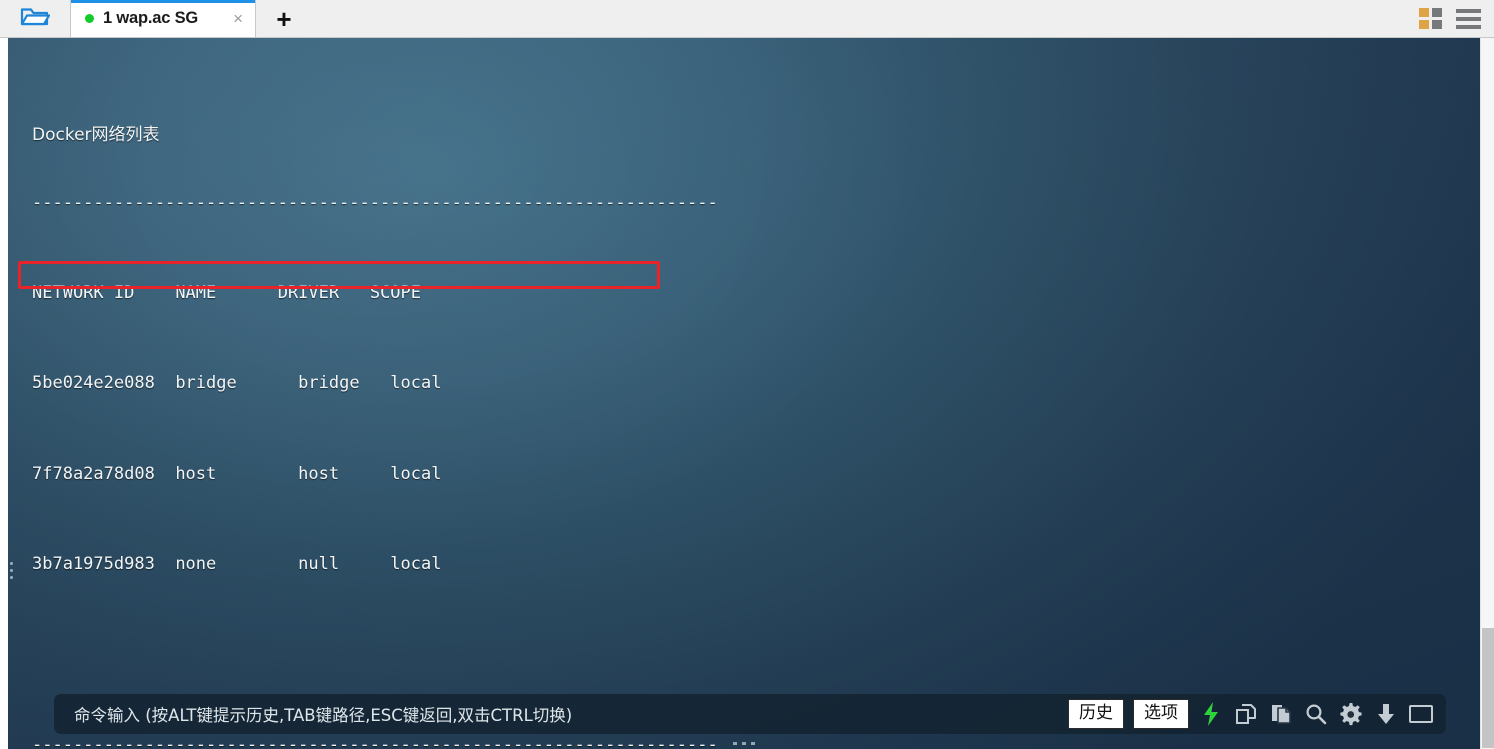  Describe the element at coordinates (1421, 714) in the screenshot. I see `window-icon` at that location.